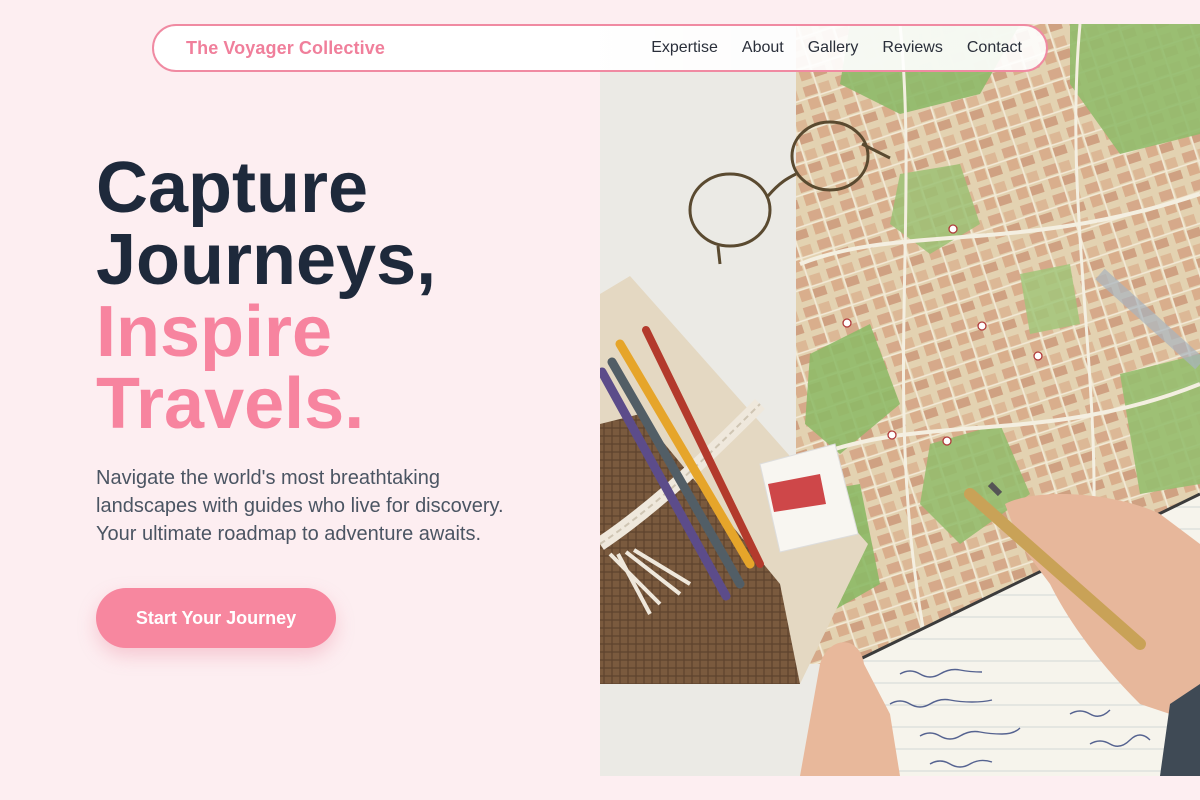  I want to click on start-journey-button: Start Your Journey, so click(216, 618).